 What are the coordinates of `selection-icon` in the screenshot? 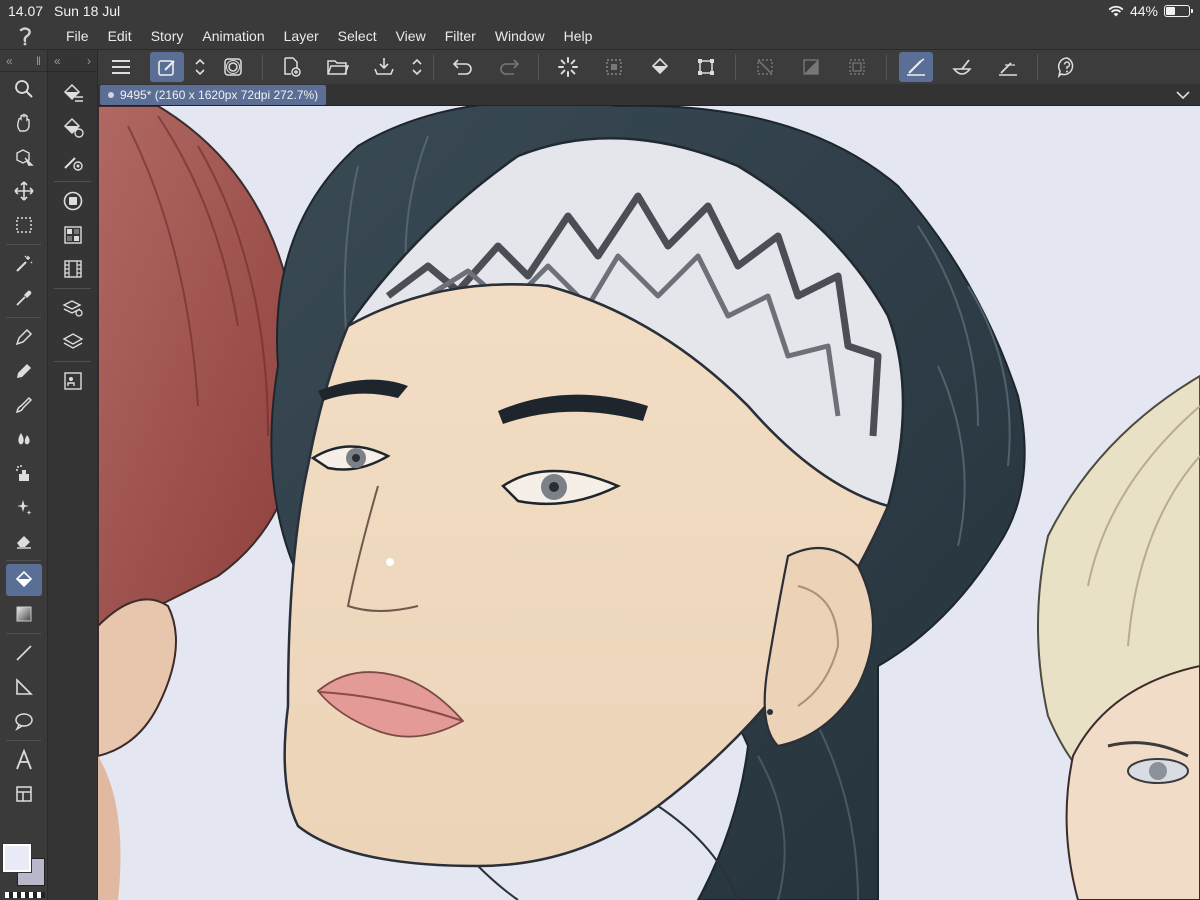 It's located at (24, 225).